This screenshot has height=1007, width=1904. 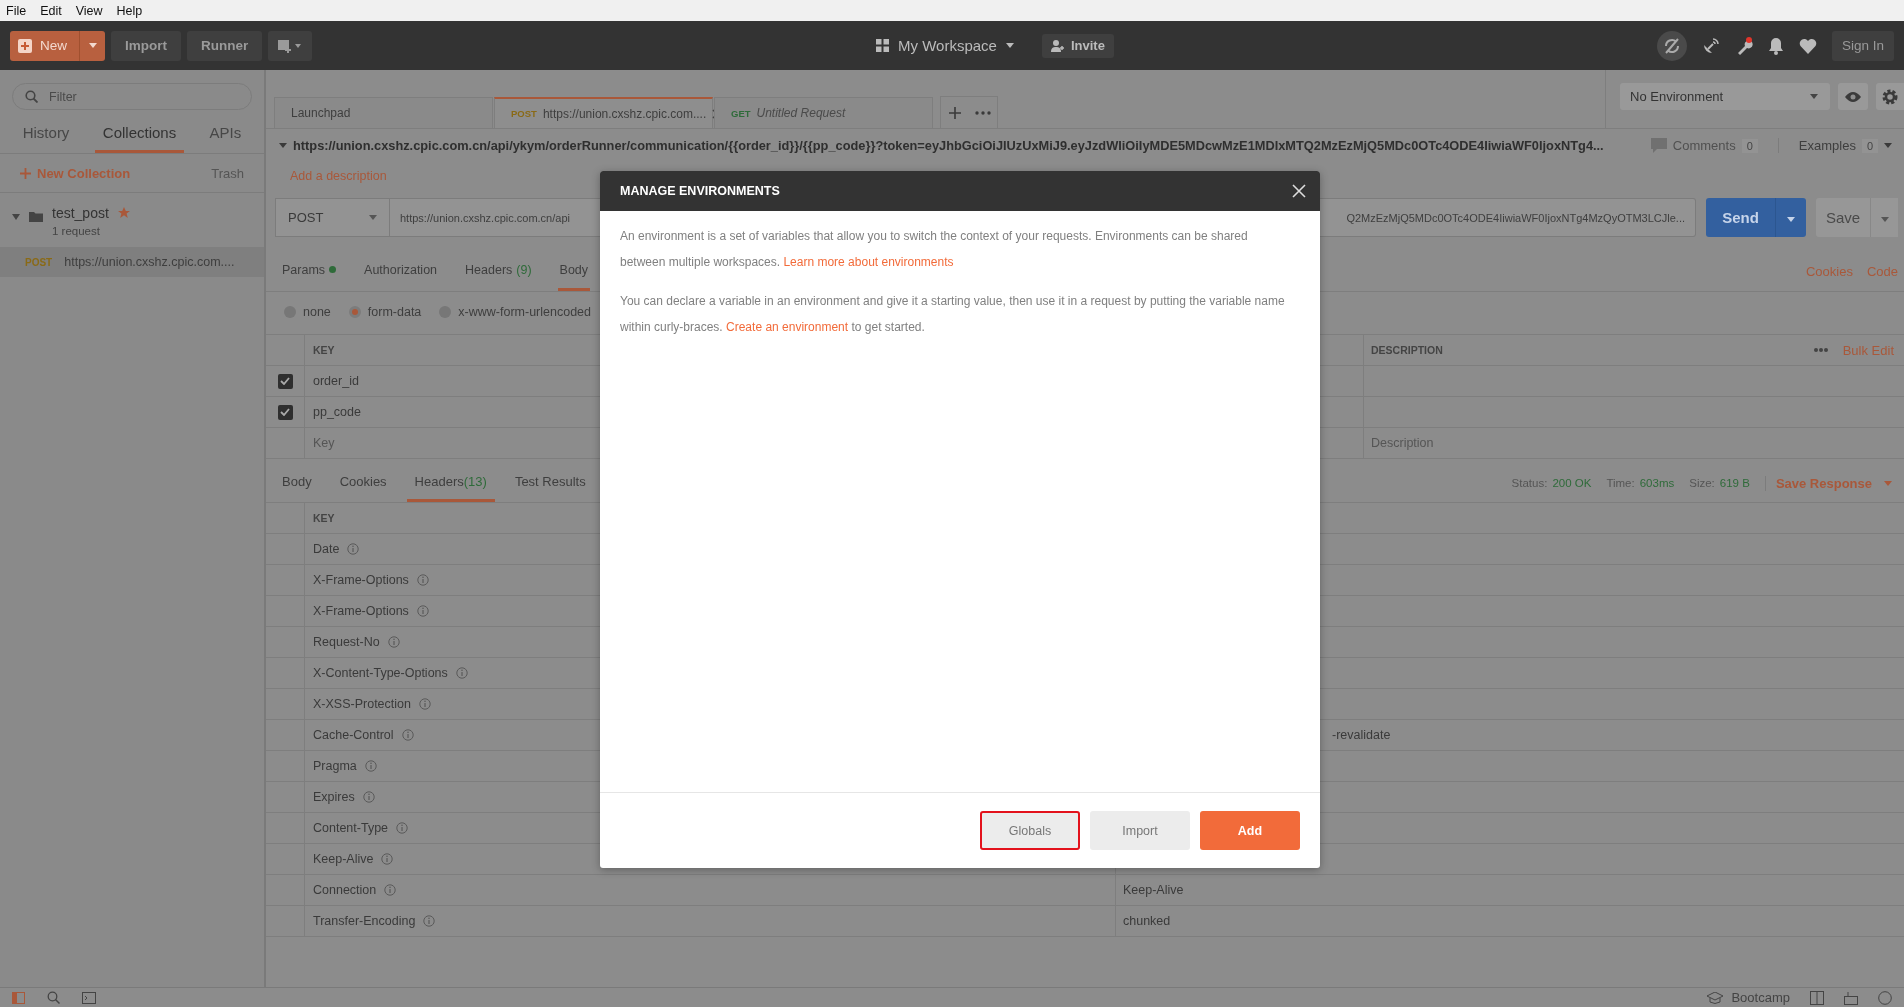 What do you see at coordinates (1807, 45) in the screenshot?
I see `heart-icon` at bounding box center [1807, 45].